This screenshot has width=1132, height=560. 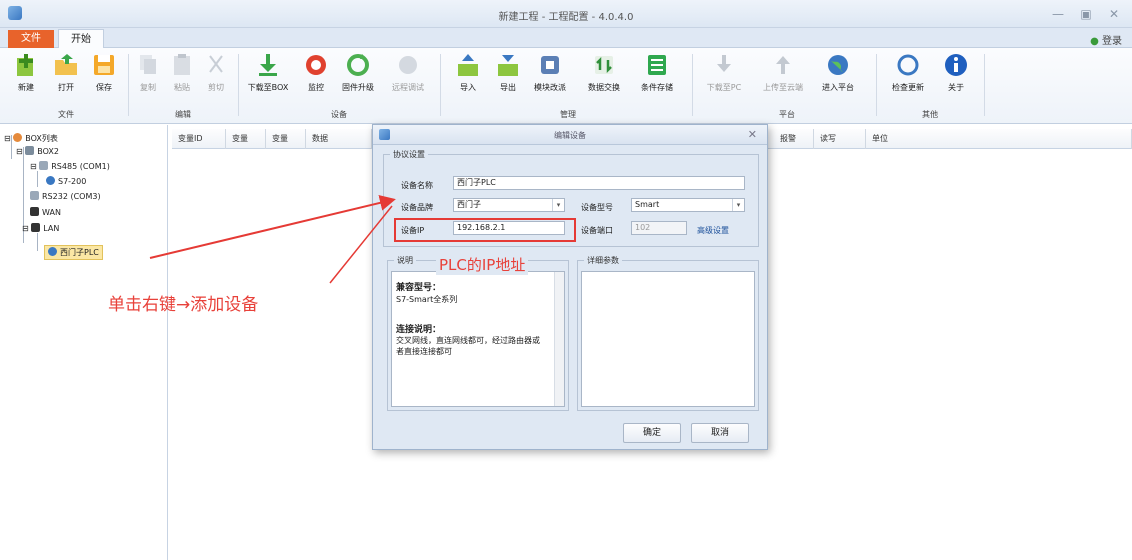 What do you see at coordinates (71, 196) in the screenshot?
I see `tree-rs232-label: RS232 (COM3)` at bounding box center [71, 196].